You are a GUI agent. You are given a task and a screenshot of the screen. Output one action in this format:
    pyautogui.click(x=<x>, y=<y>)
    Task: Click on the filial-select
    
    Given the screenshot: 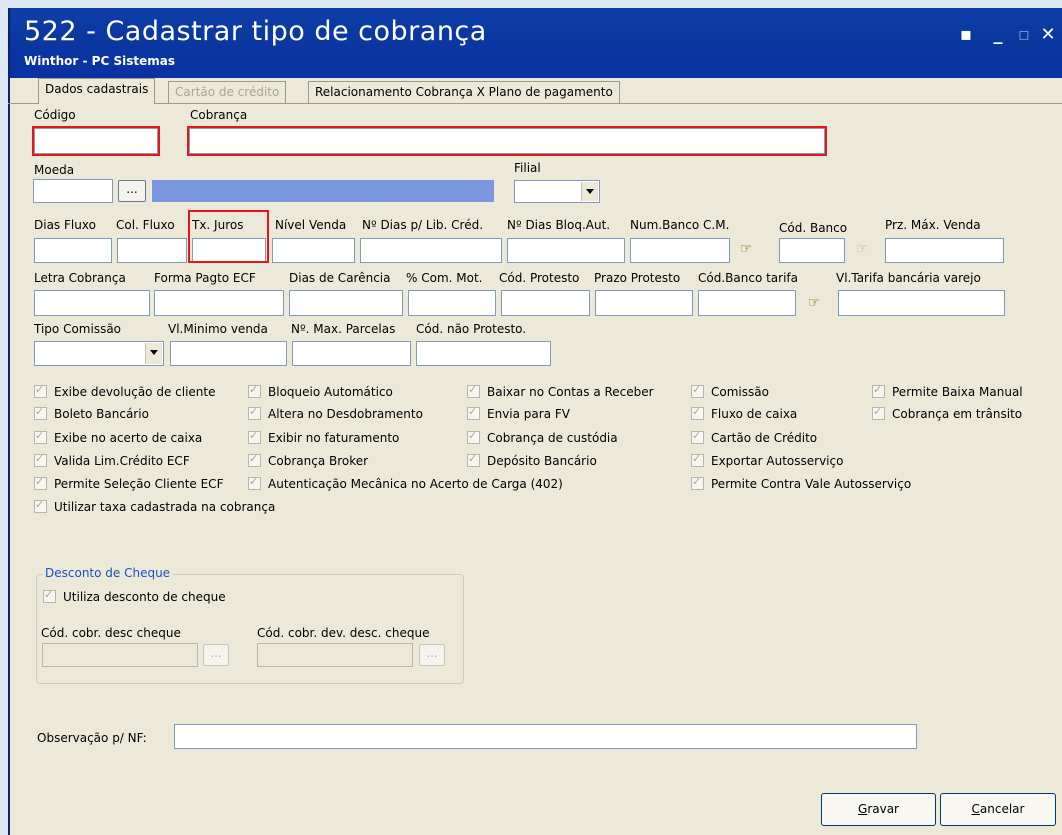 What is the action you would take?
    pyautogui.click(x=557, y=191)
    